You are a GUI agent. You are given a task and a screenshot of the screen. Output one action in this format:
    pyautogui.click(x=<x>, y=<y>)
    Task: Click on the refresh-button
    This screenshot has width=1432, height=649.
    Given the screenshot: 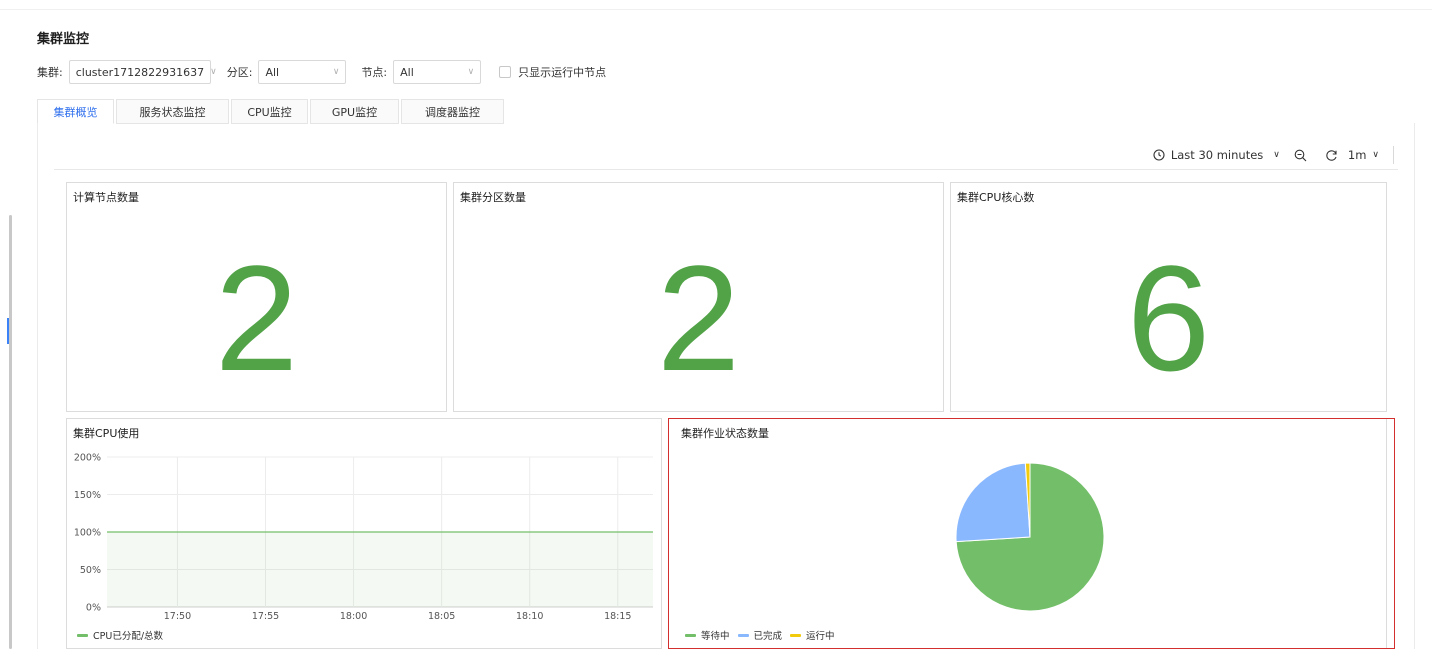 What is the action you would take?
    pyautogui.click(x=1331, y=155)
    